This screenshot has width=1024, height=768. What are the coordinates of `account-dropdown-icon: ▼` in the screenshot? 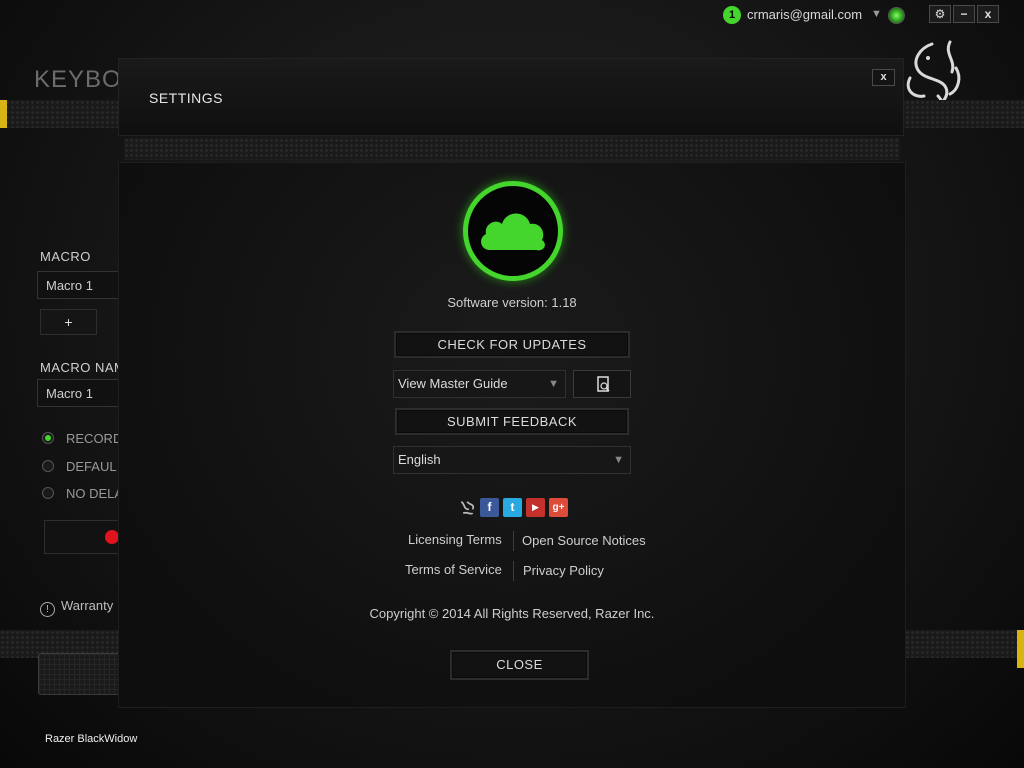 It's located at (876, 14).